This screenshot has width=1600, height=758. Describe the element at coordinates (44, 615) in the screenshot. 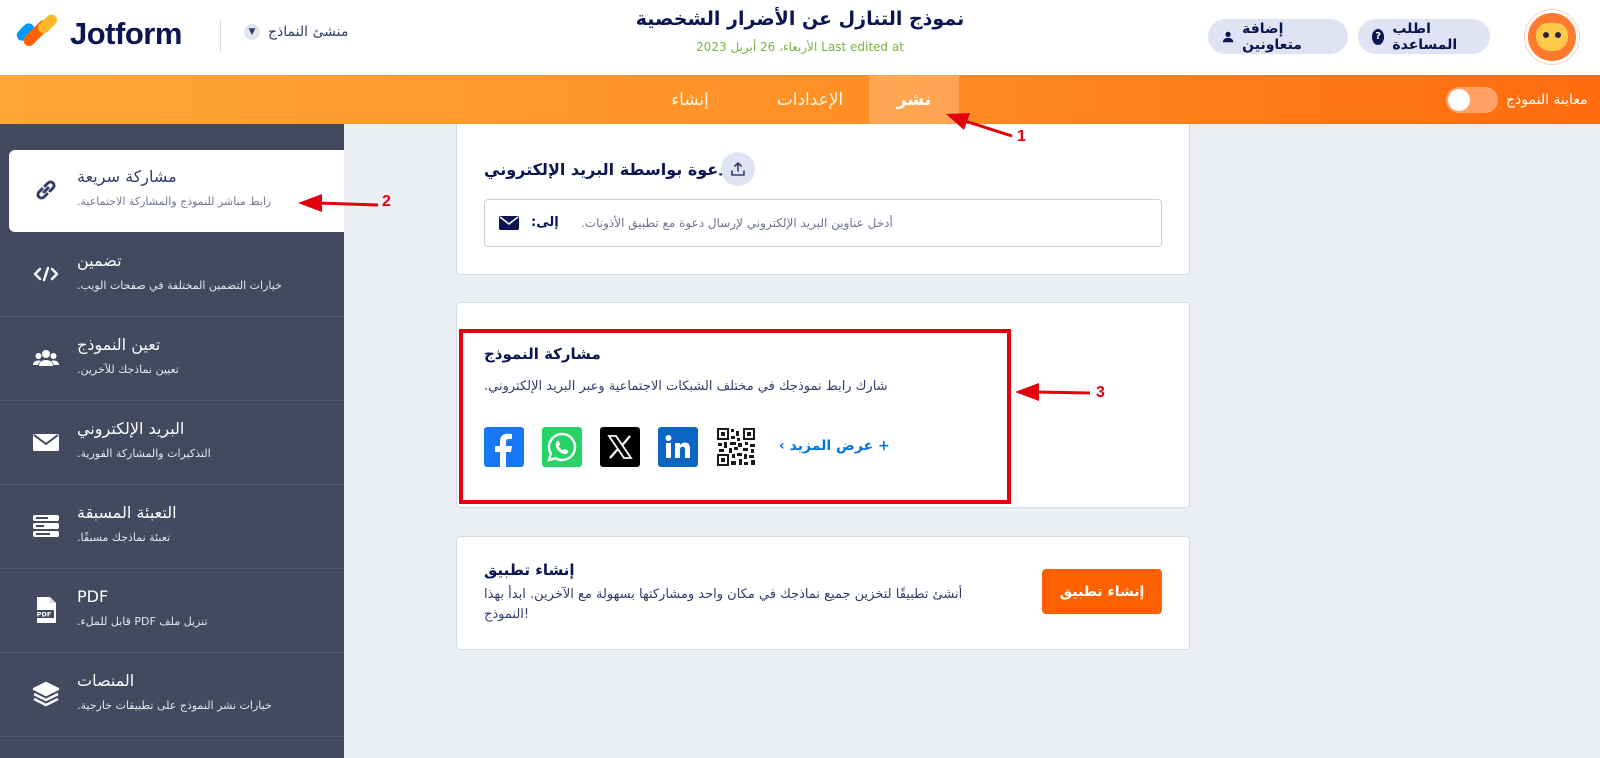

I see `svg-text: PDF` at that location.